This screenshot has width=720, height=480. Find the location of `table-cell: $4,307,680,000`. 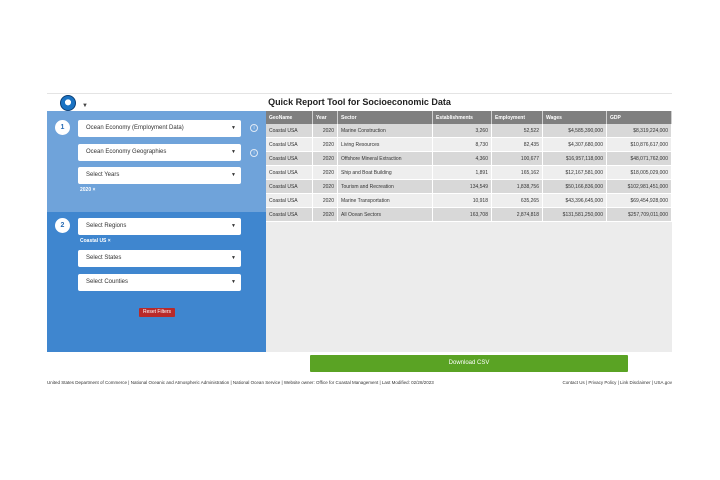

table-cell: $4,307,680,000 is located at coordinates (574, 144).